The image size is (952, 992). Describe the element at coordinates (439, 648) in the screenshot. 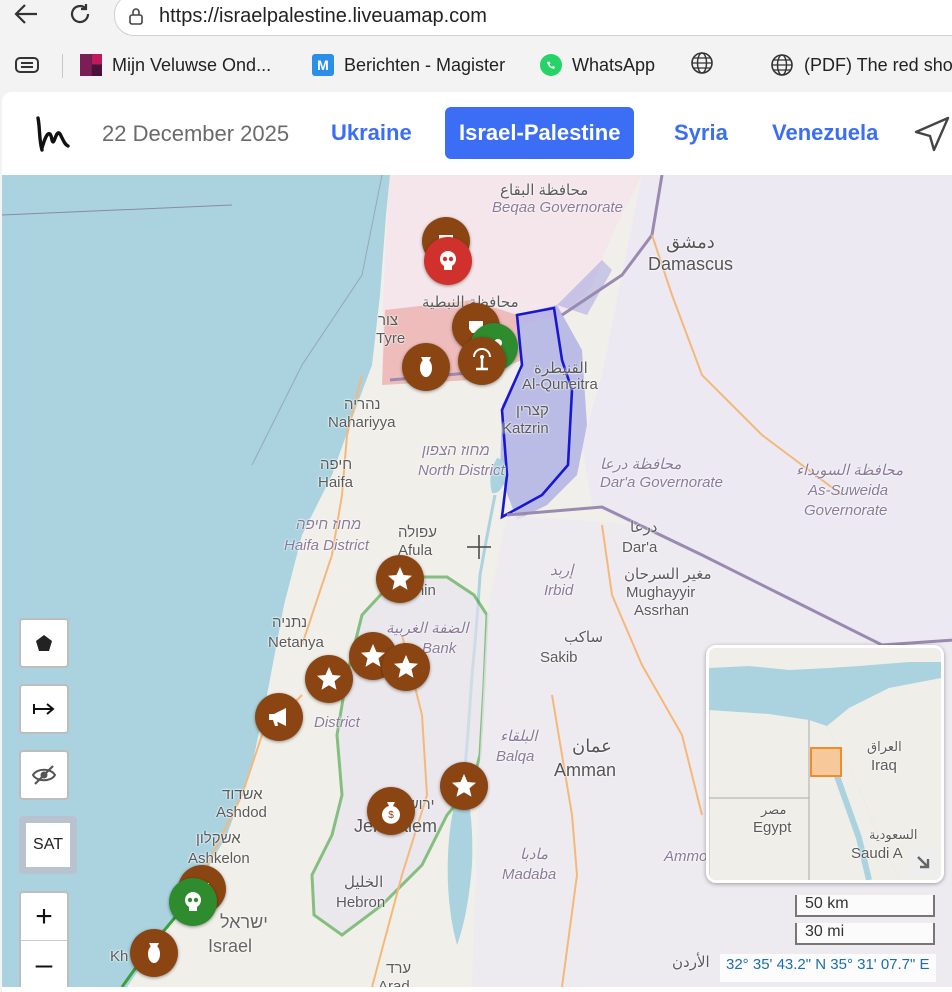

I see `map-label: Bank` at that location.